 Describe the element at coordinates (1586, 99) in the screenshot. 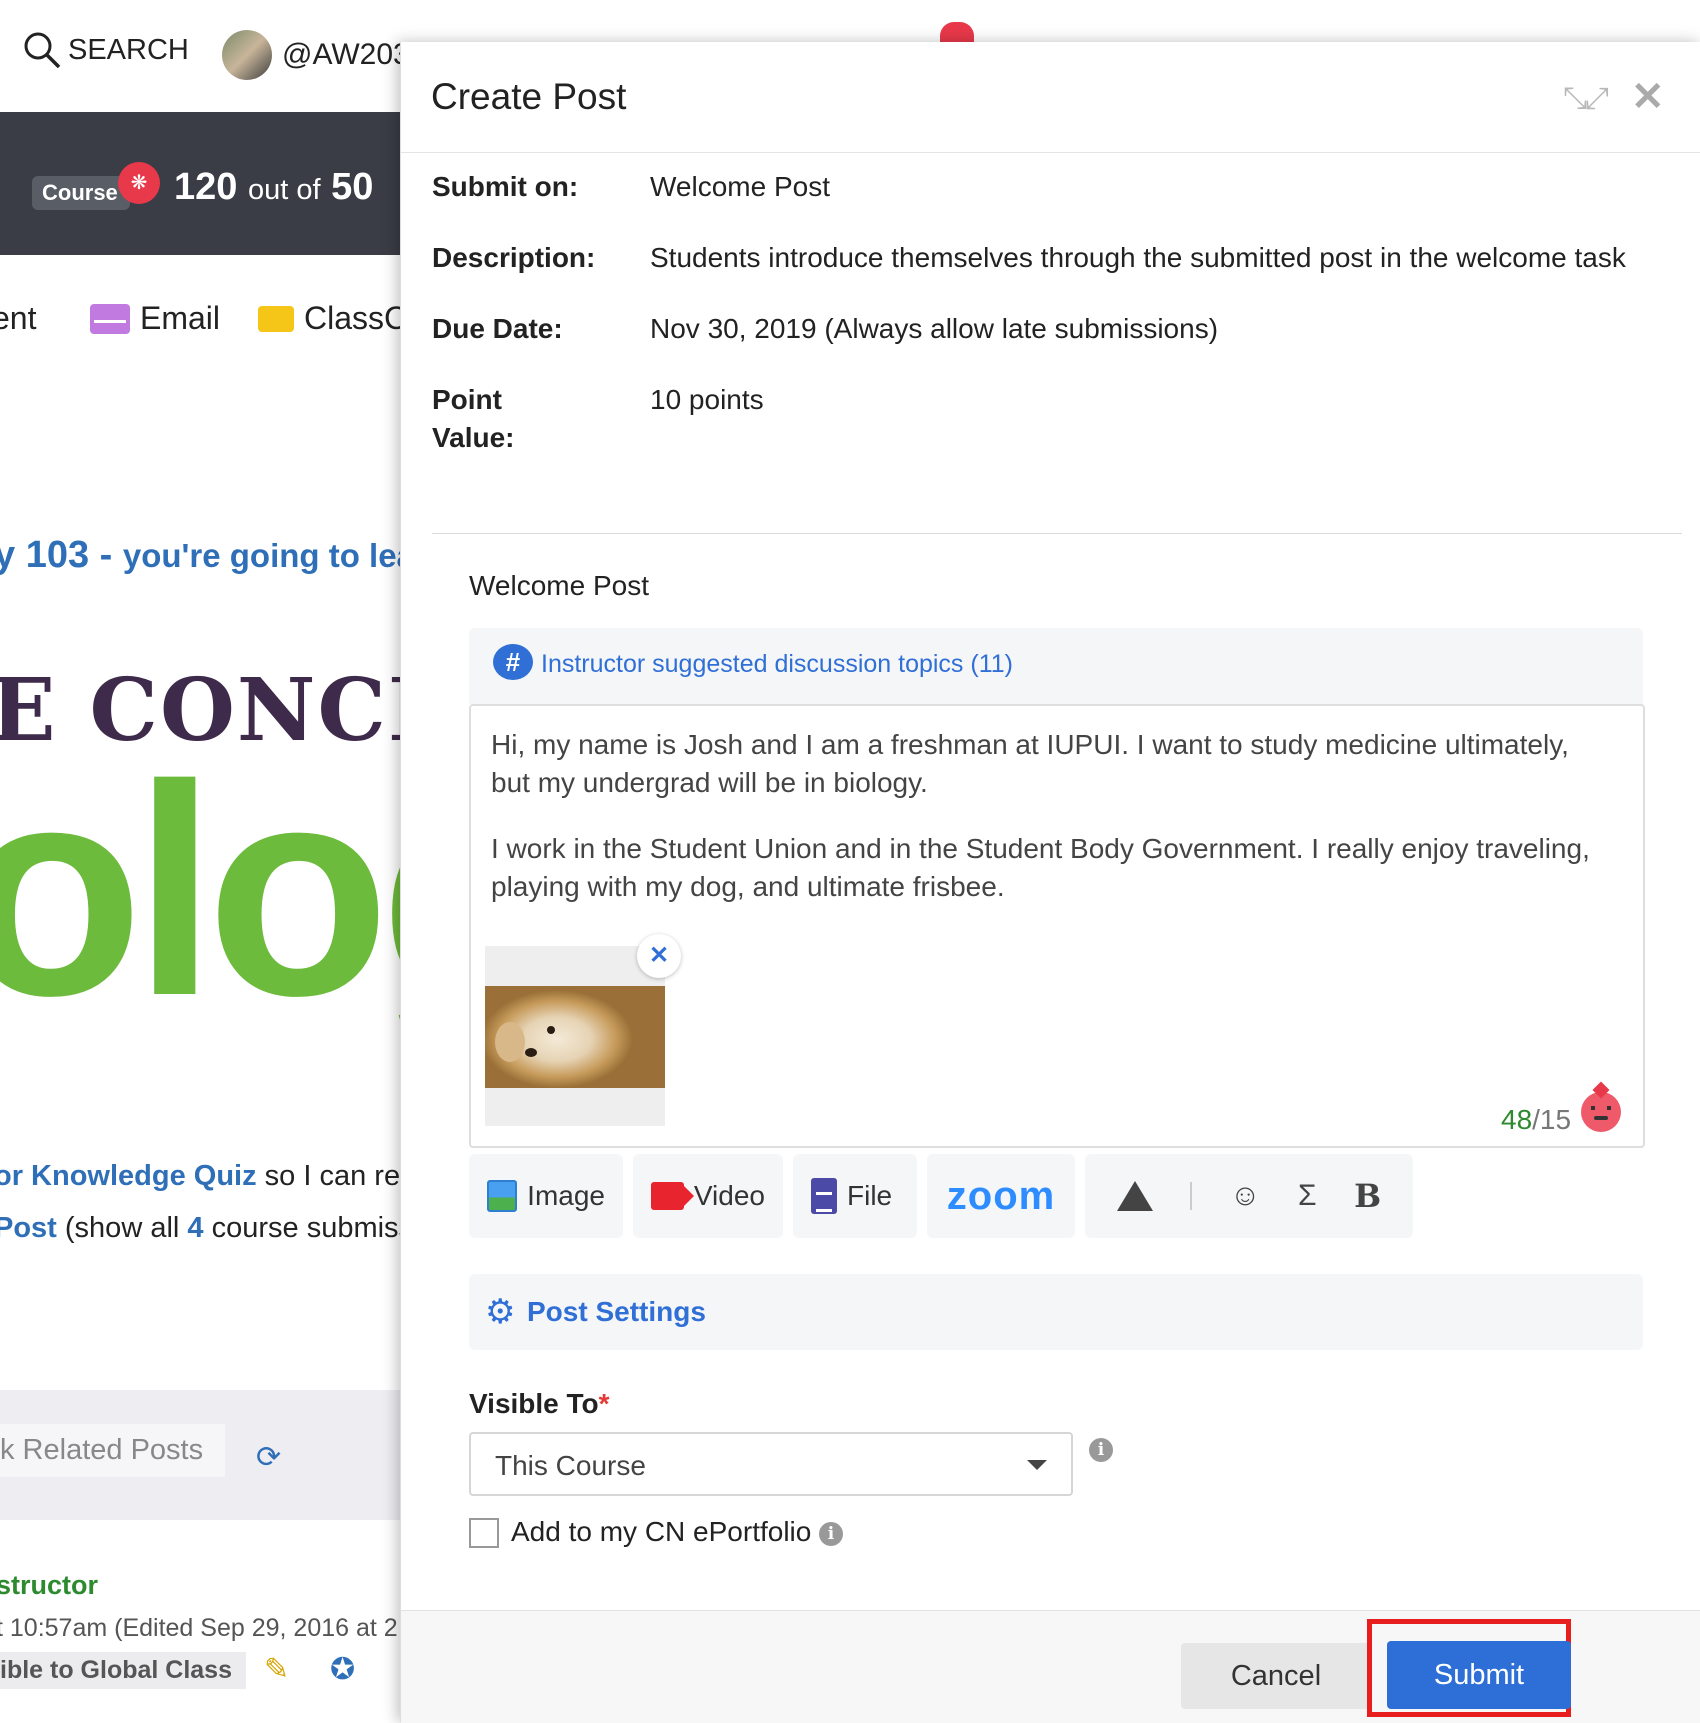

I see `minimize-icon: ⤡⤢` at that location.